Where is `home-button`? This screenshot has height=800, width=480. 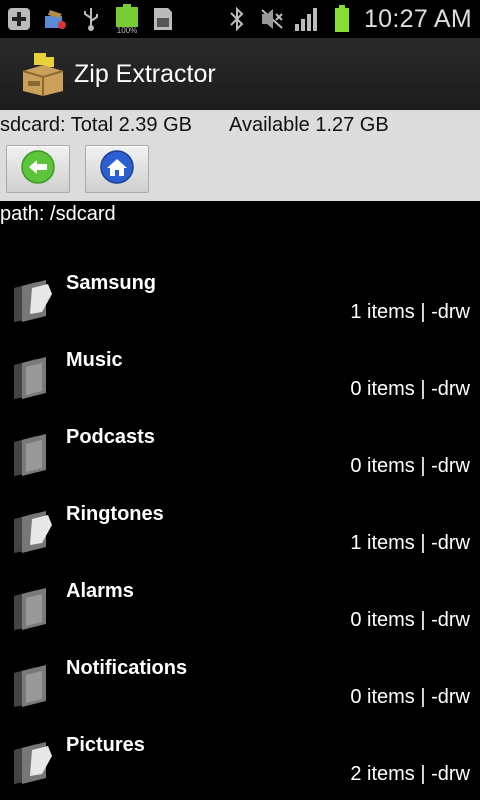 home-button is located at coordinates (117, 169).